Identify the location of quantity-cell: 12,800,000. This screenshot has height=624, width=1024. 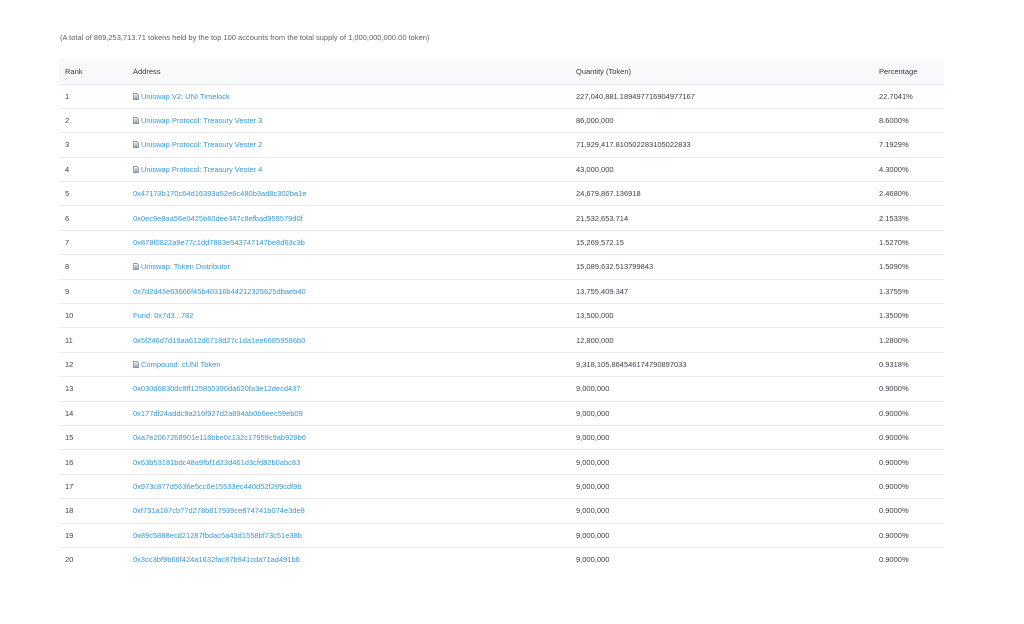
(721, 340).